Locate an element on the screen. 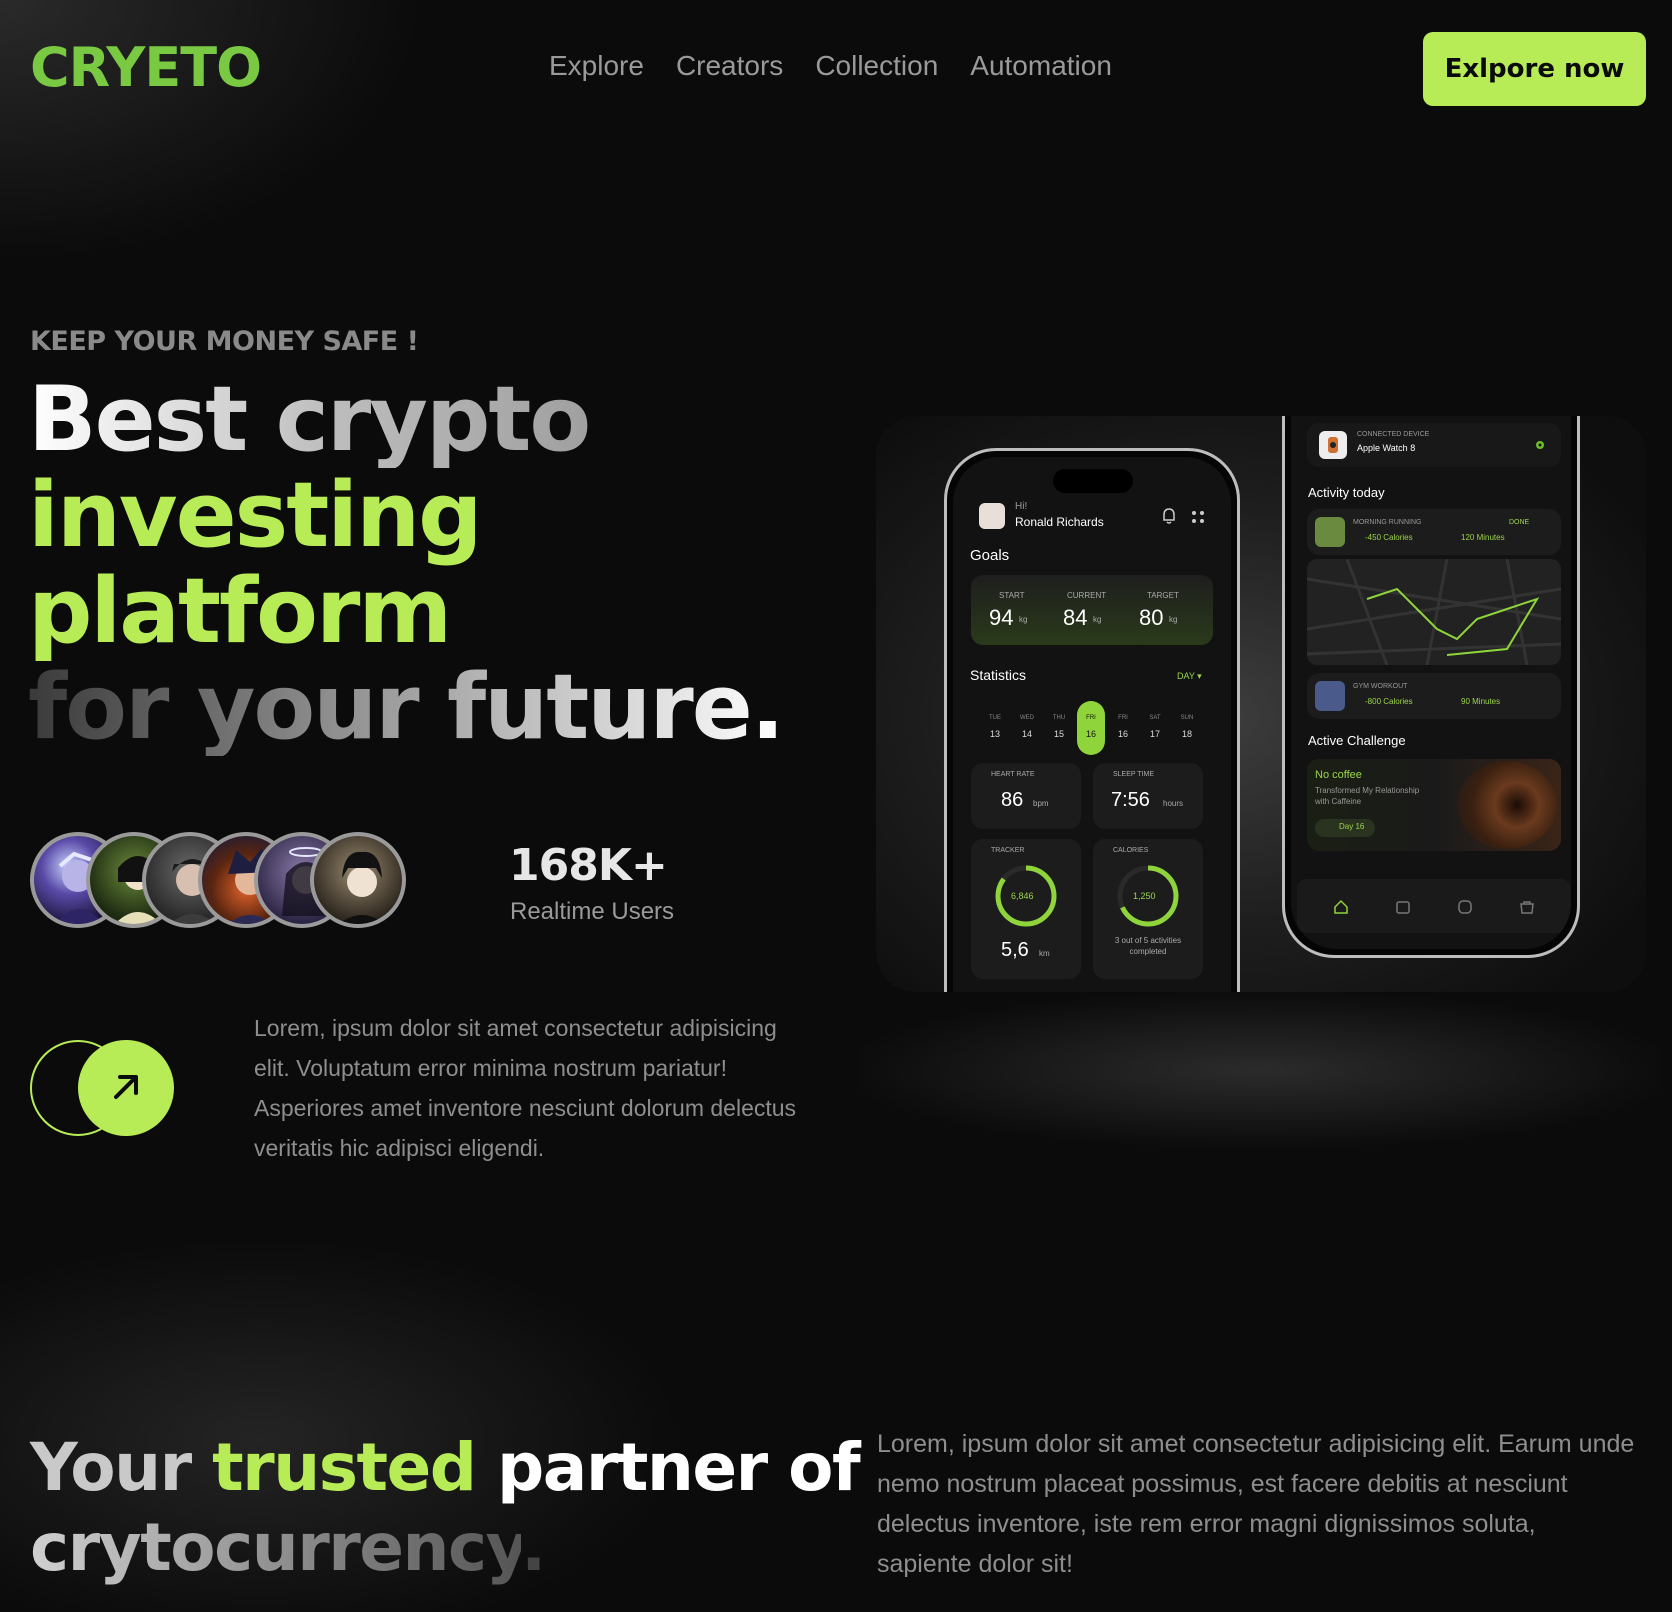  nav-explore: Explore is located at coordinates (596, 66).